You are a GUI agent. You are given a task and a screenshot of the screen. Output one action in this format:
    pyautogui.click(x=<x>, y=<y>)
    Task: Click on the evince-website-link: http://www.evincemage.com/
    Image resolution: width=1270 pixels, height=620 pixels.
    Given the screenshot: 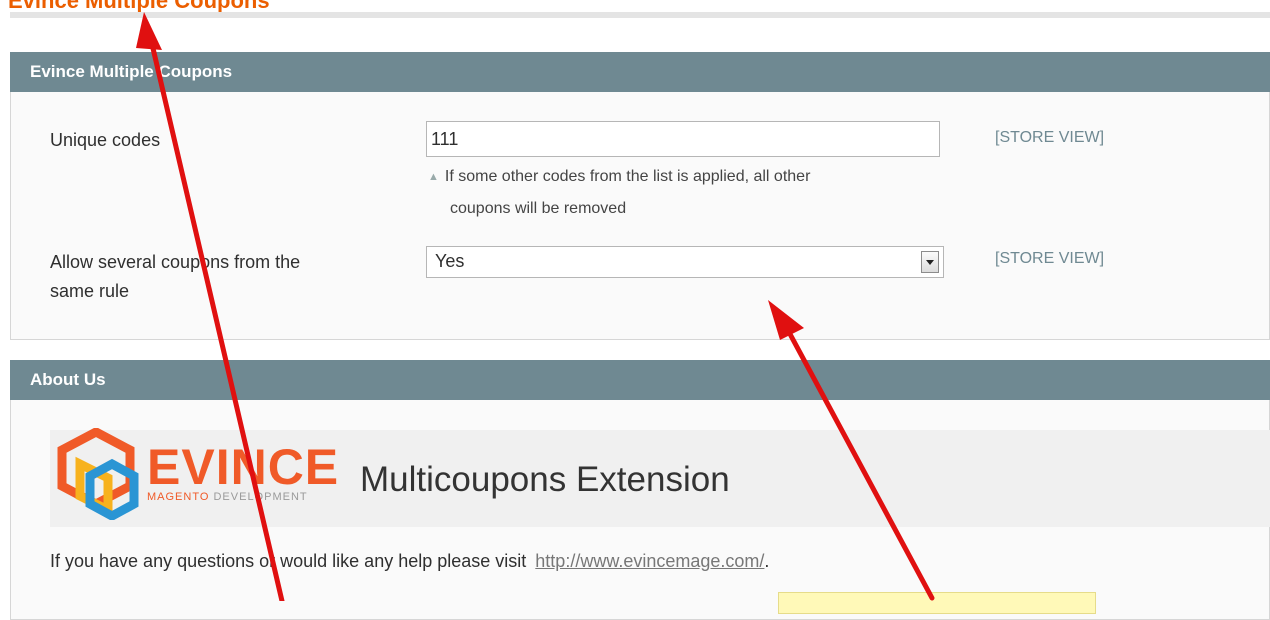 What is the action you would take?
    pyautogui.click(x=649, y=561)
    